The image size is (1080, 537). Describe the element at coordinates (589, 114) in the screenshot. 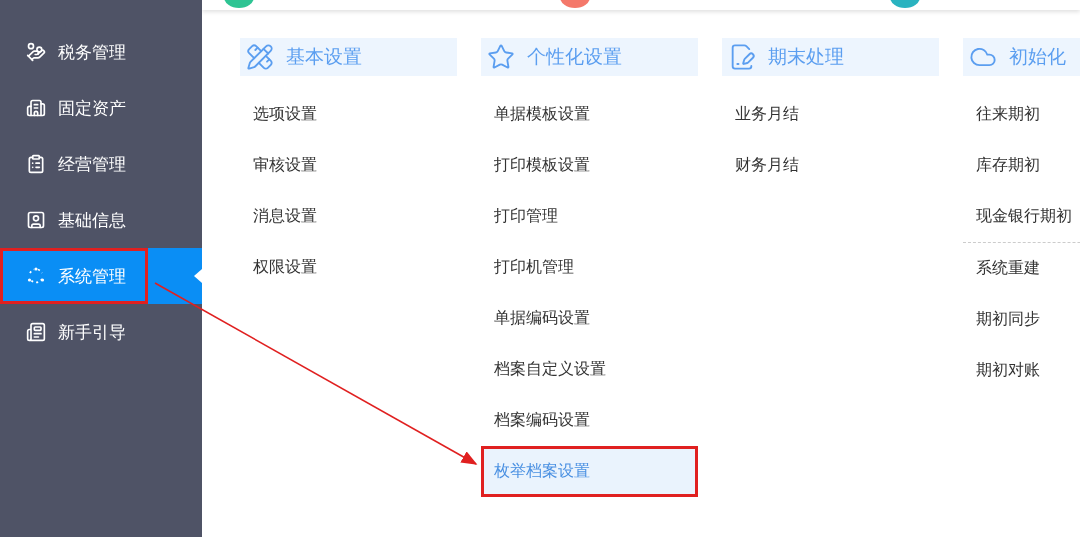

I see `menu-item: 单据模板设置` at that location.